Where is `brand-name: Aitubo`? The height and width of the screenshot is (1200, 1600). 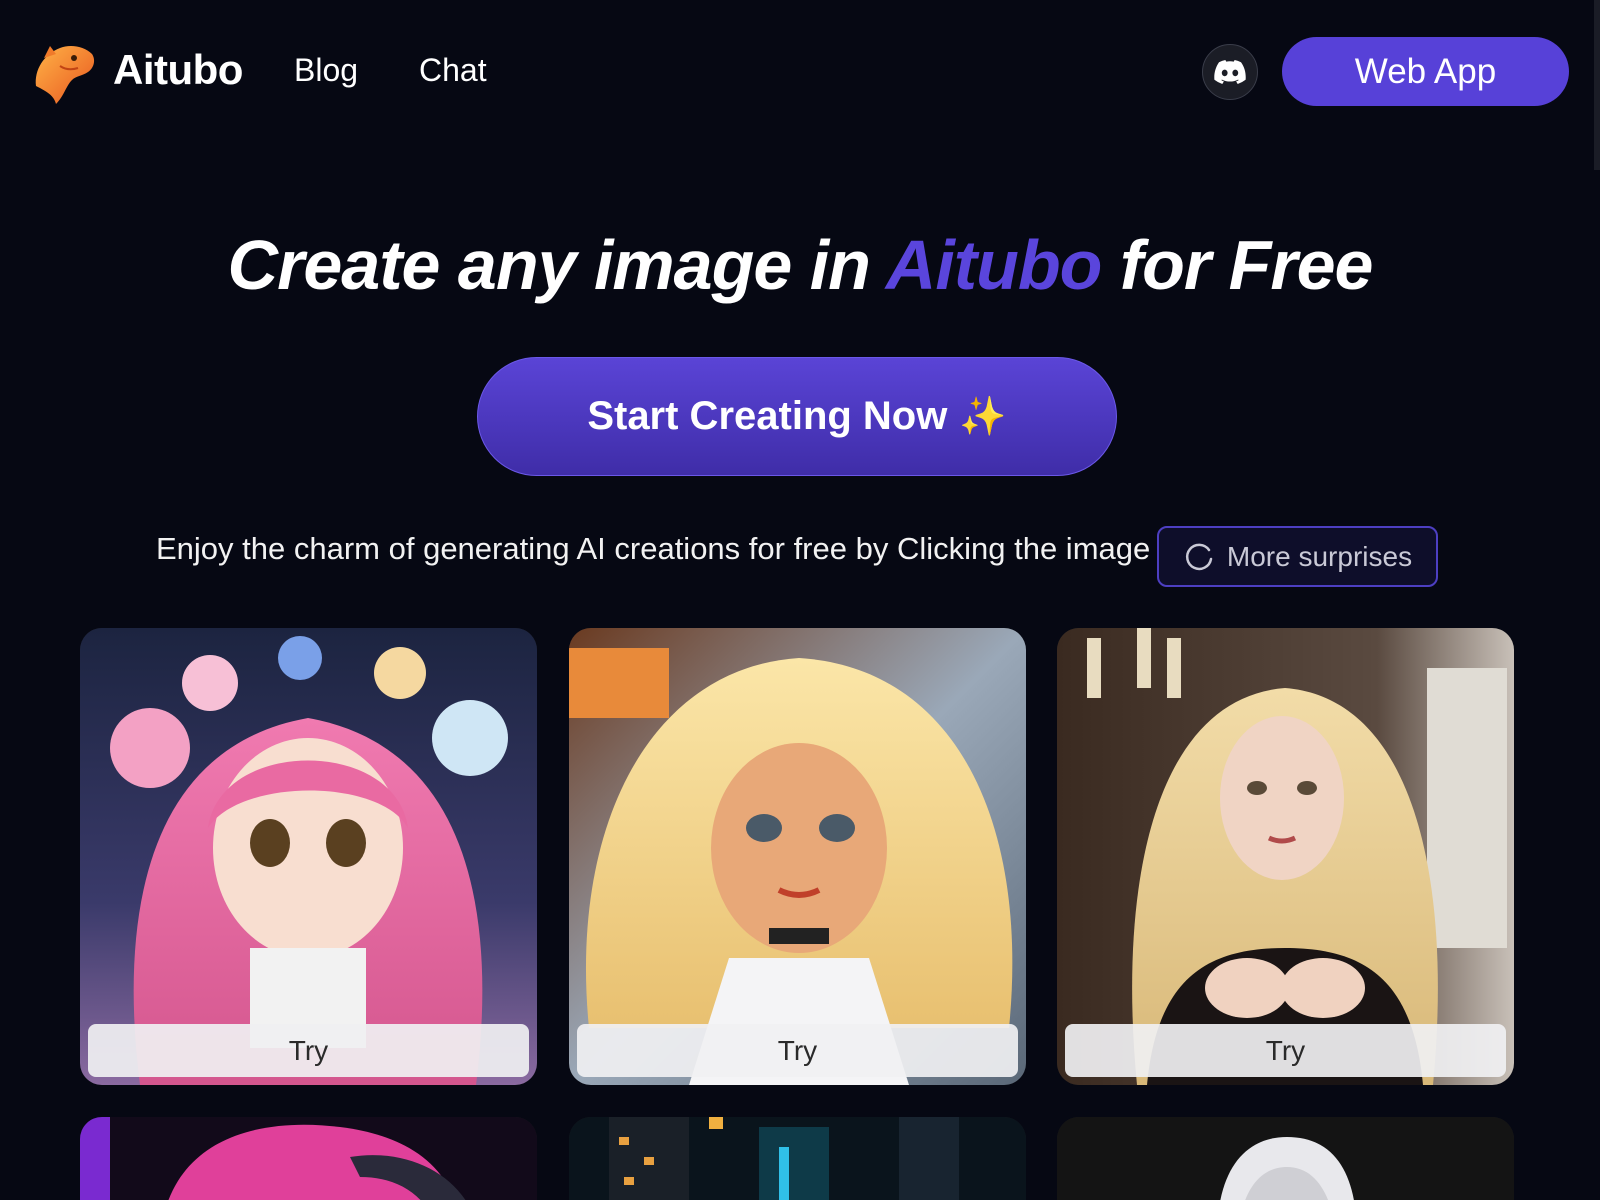 brand-name: Aitubo is located at coordinates (178, 69).